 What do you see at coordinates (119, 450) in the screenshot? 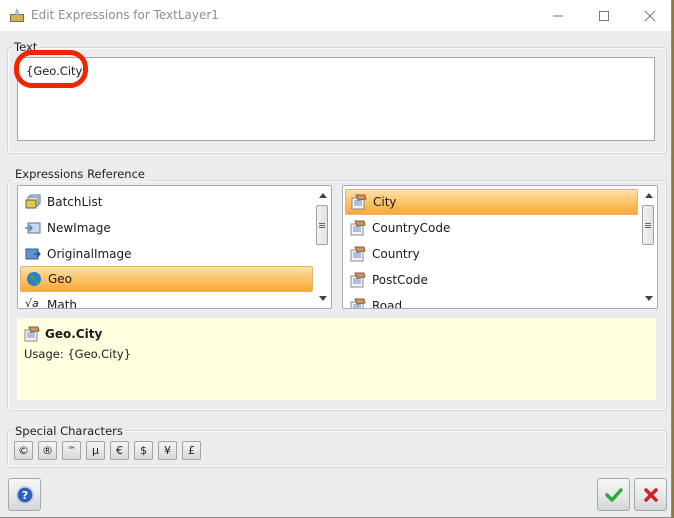
I see `insert-euro-button: €` at bounding box center [119, 450].